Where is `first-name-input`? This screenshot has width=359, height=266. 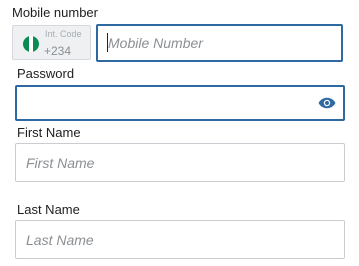
first-name-input is located at coordinates (180, 162).